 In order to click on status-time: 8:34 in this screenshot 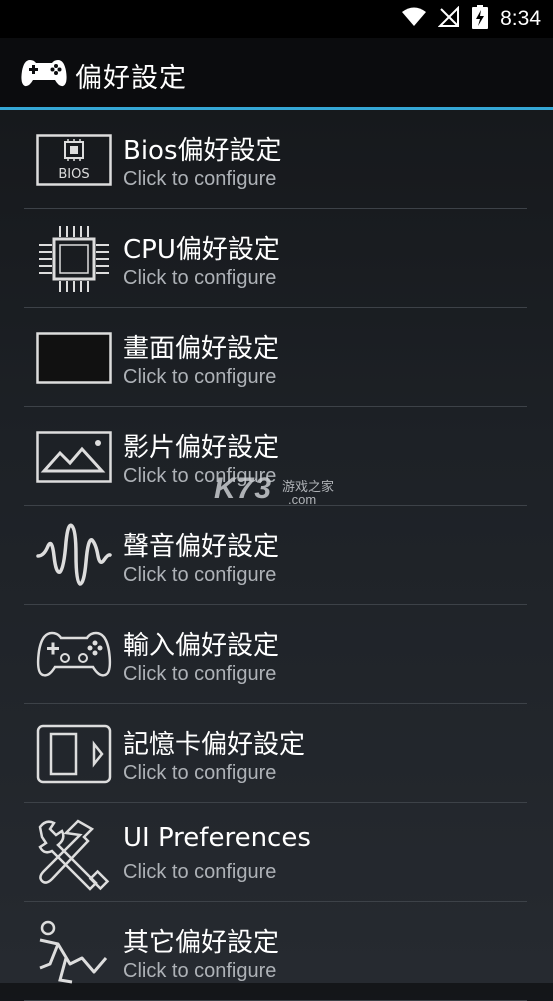, I will do `click(520, 18)`.